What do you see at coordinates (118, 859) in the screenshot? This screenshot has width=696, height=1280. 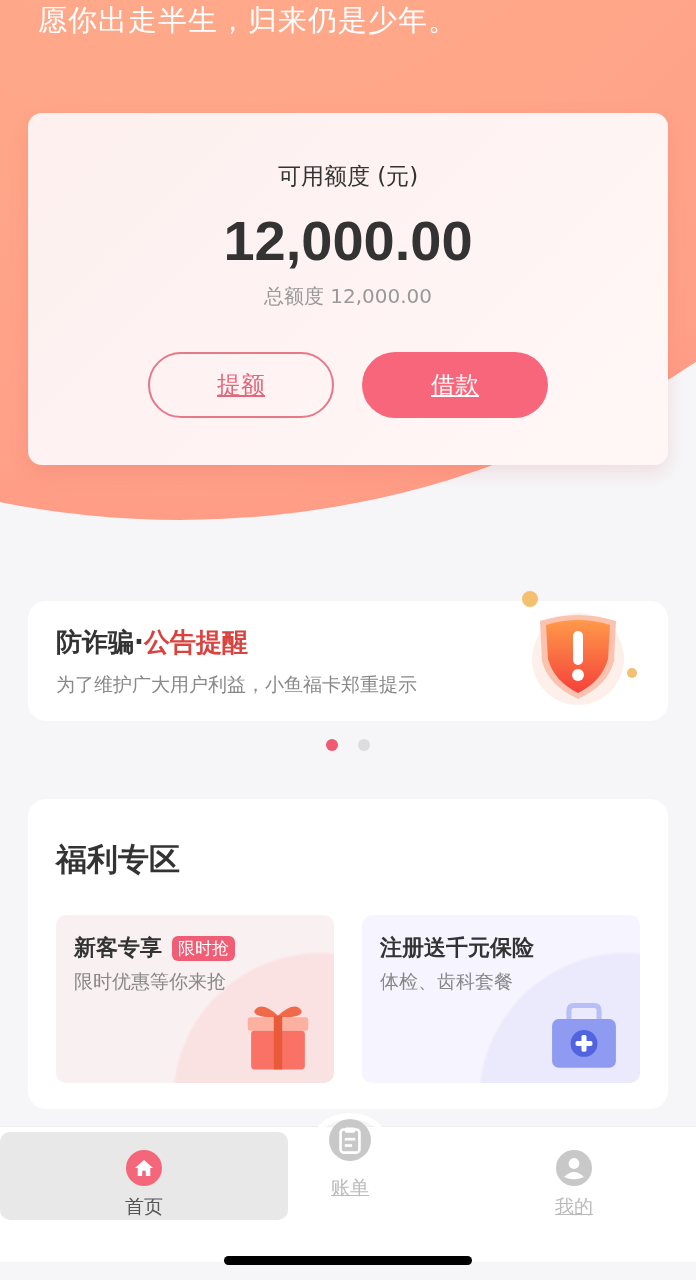 I see `section-title: 福利专区` at bounding box center [118, 859].